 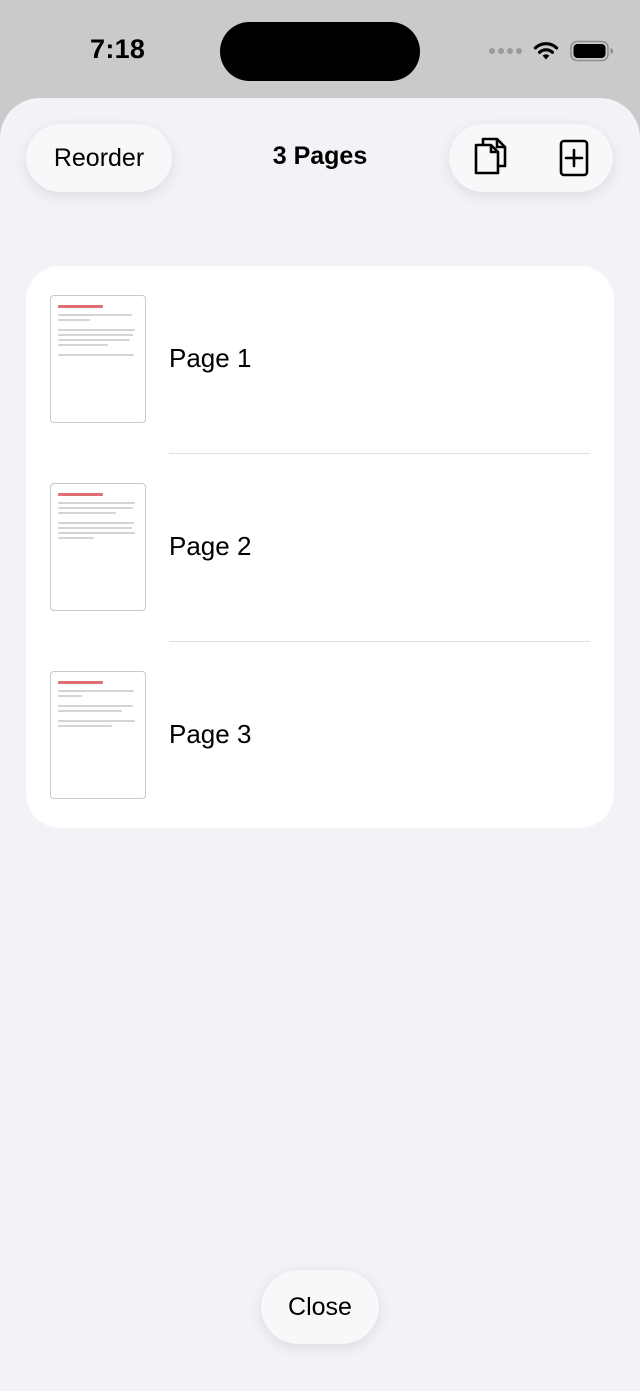 What do you see at coordinates (210, 546) in the screenshot?
I see `page-label: Page 2` at bounding box center [210, 546].